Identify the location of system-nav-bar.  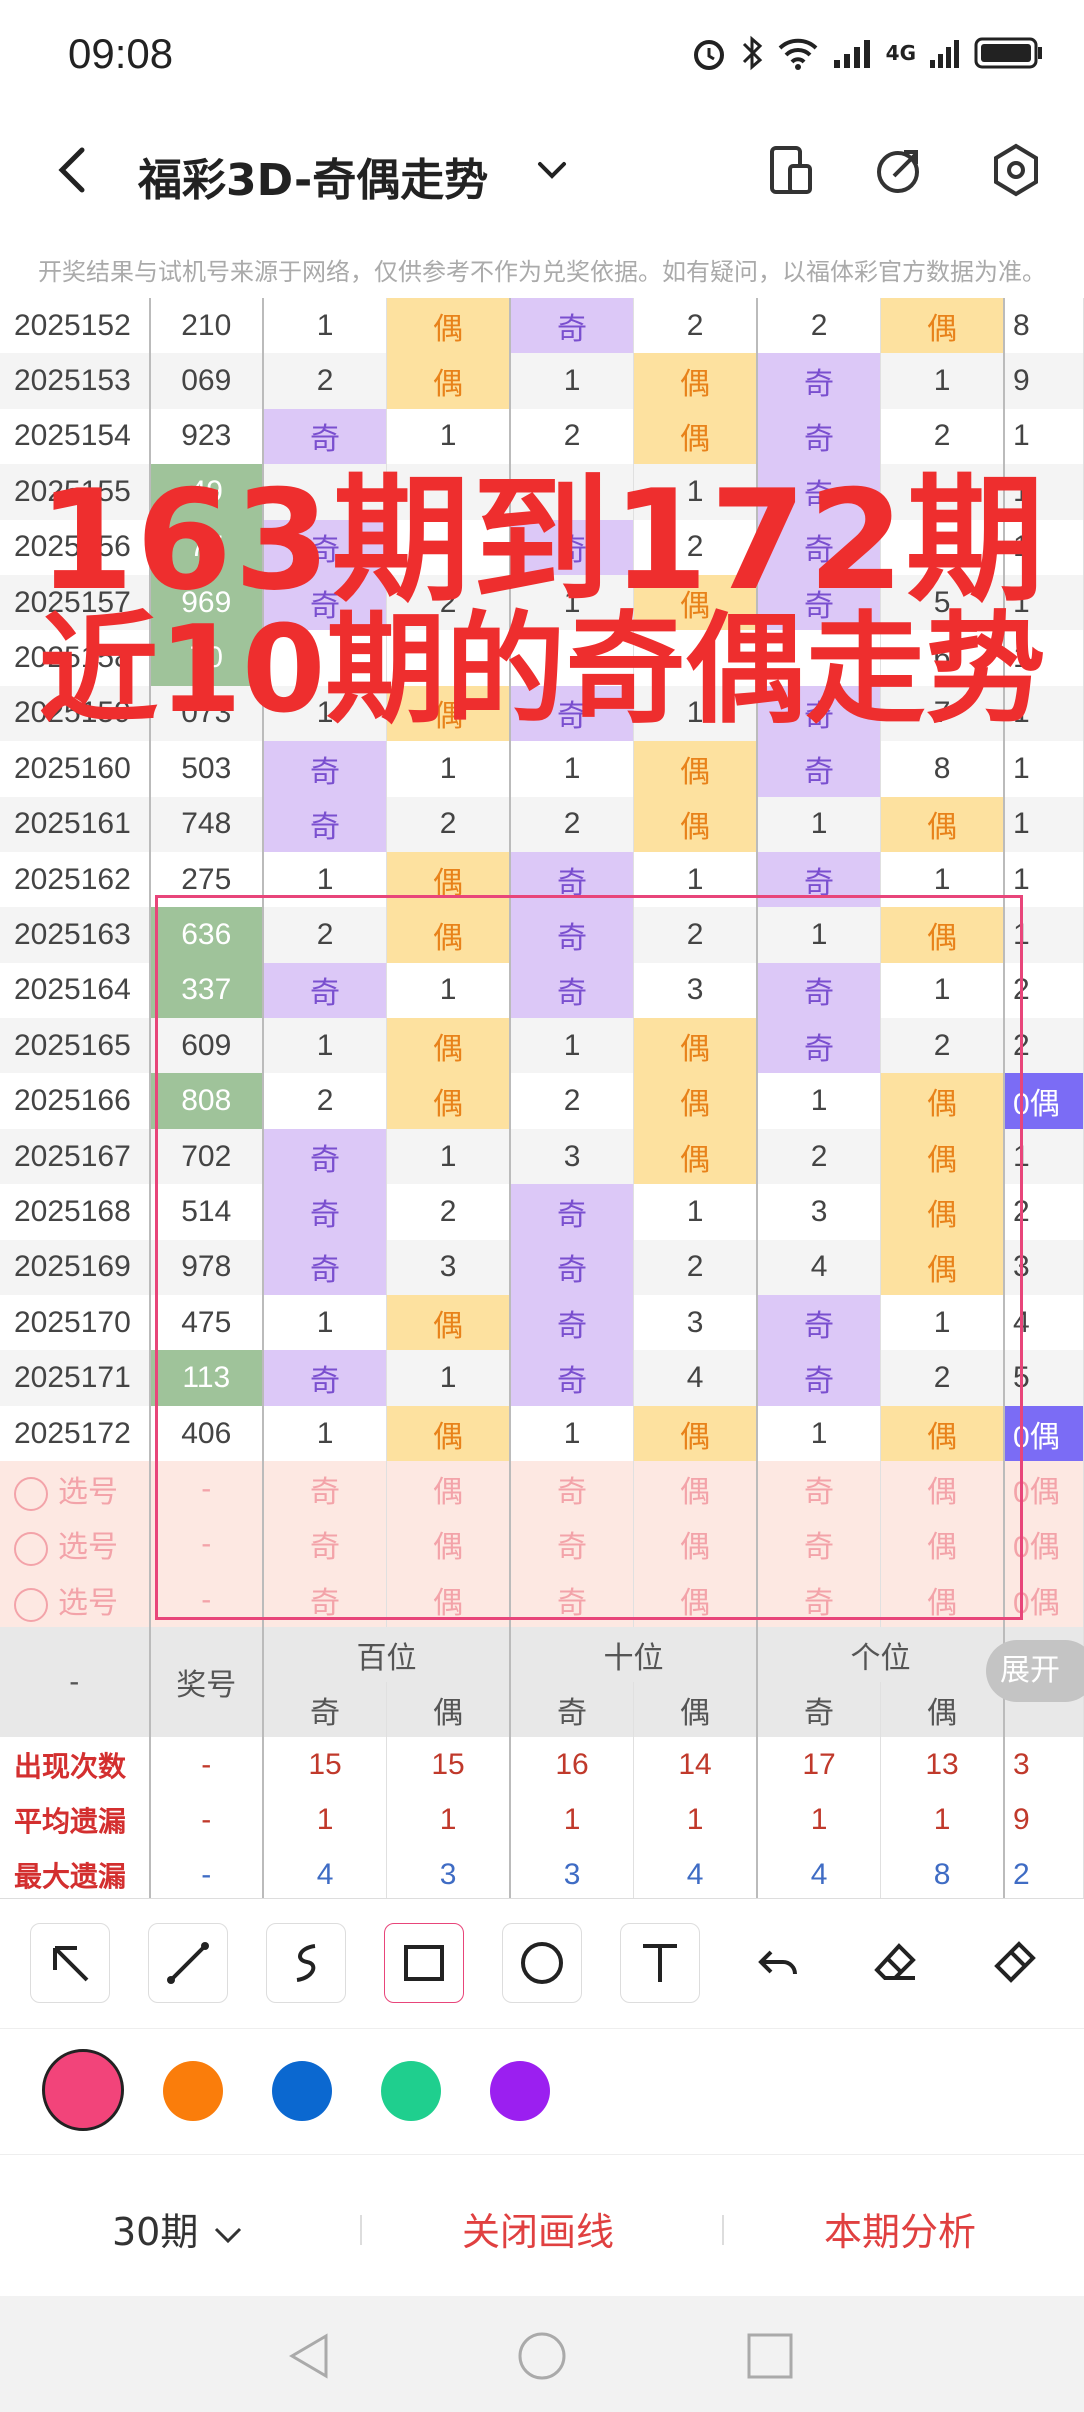
(542, 2354).